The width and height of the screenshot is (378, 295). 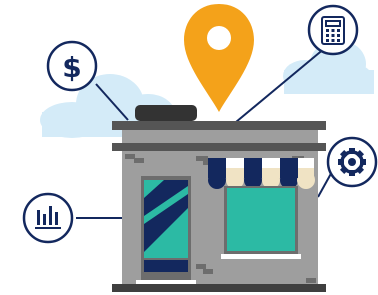 I want to click on dollar-sign-icon: $, so click(x=71, y=67).